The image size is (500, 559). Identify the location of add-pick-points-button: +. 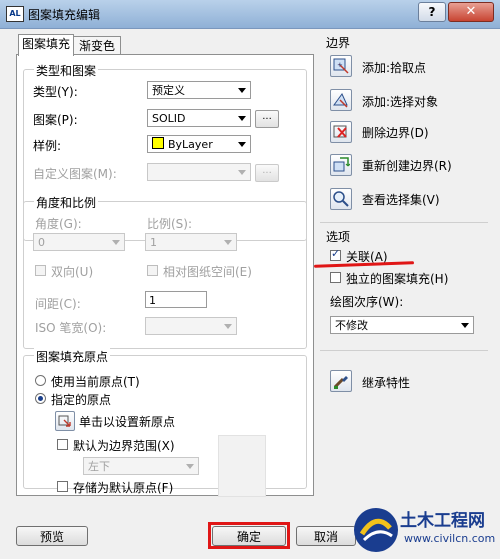
(341, 66).